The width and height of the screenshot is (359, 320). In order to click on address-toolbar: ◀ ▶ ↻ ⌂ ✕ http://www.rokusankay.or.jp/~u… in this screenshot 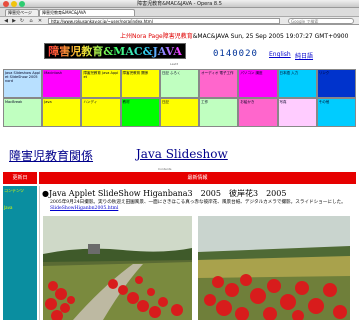, I will do `click(179, 21)`.